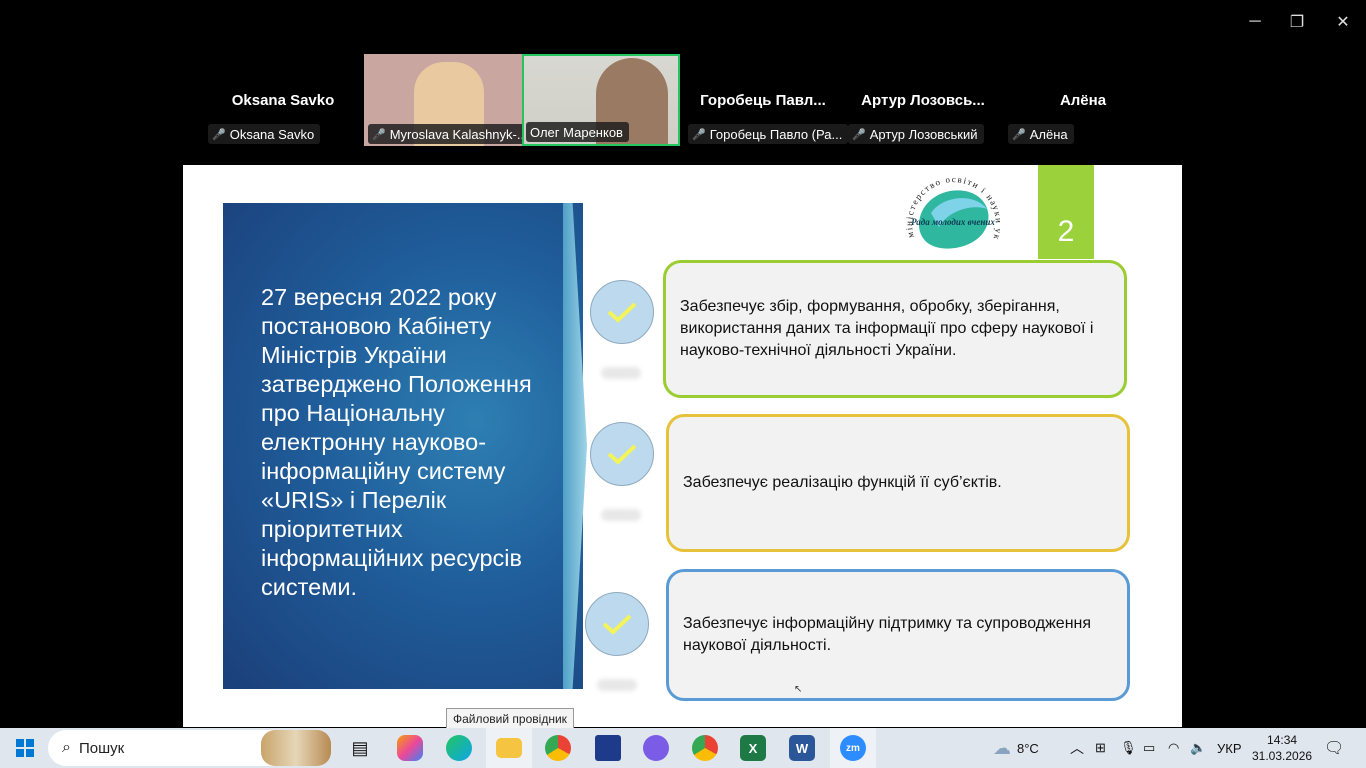  Describe the element at coordinates (510, 719) in the screenshot. I see `taskbar-tooltip: Файловий провідник` at that location.